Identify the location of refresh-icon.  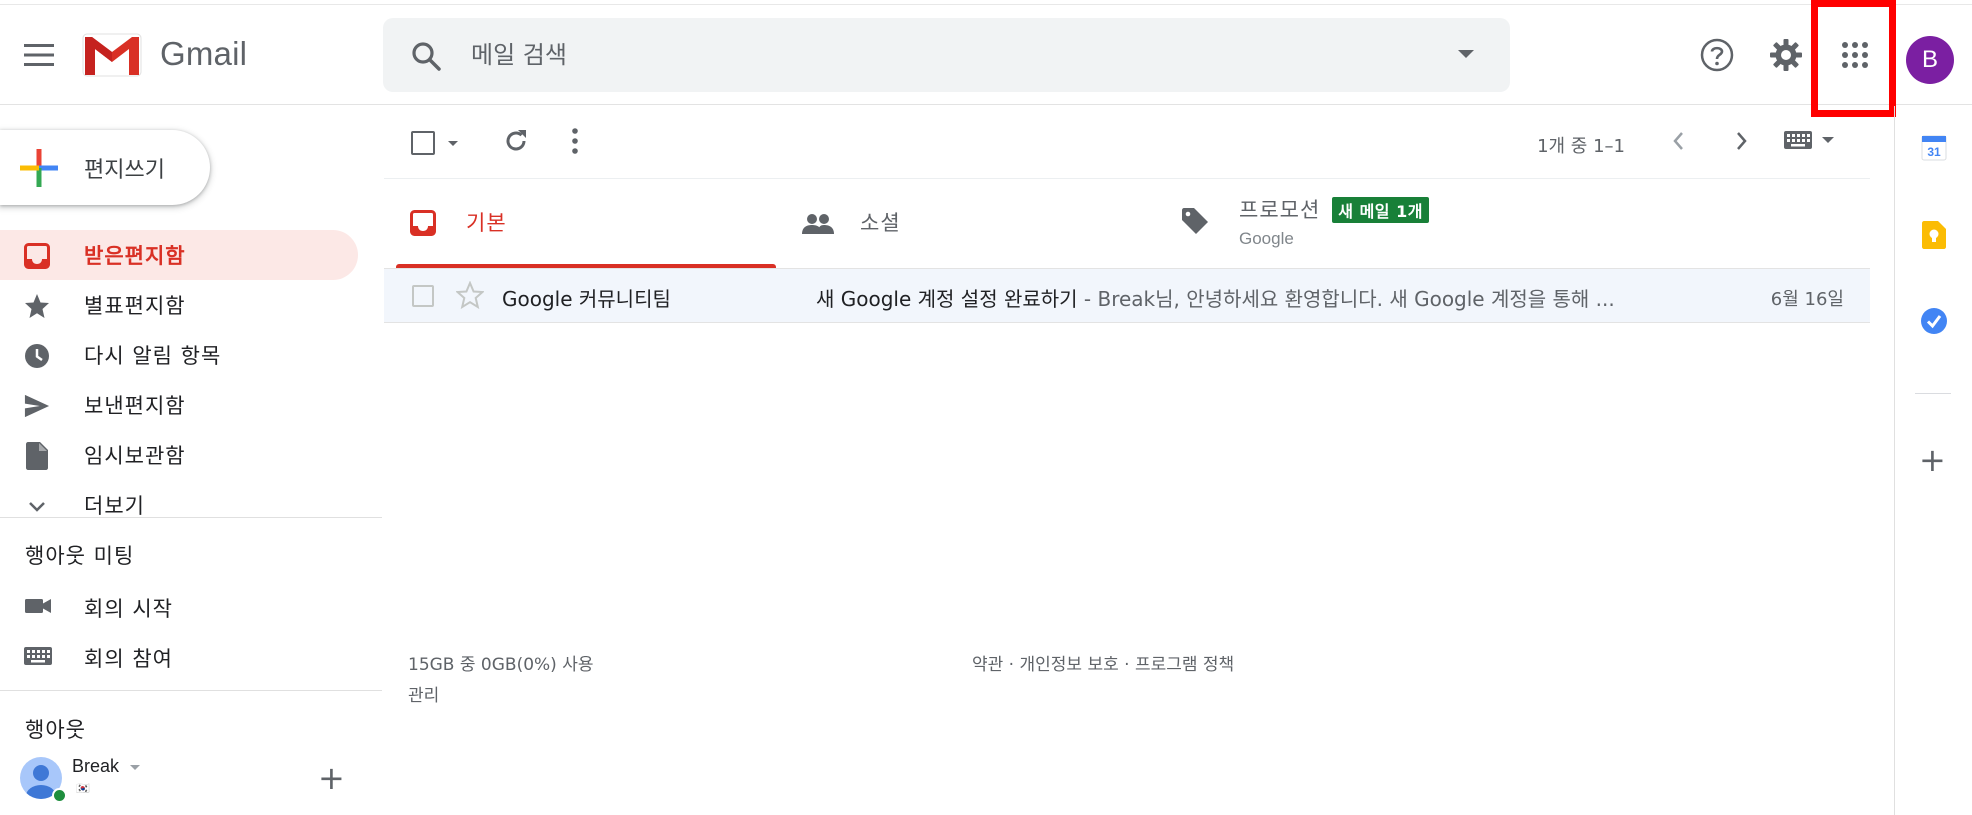
(516, 143).